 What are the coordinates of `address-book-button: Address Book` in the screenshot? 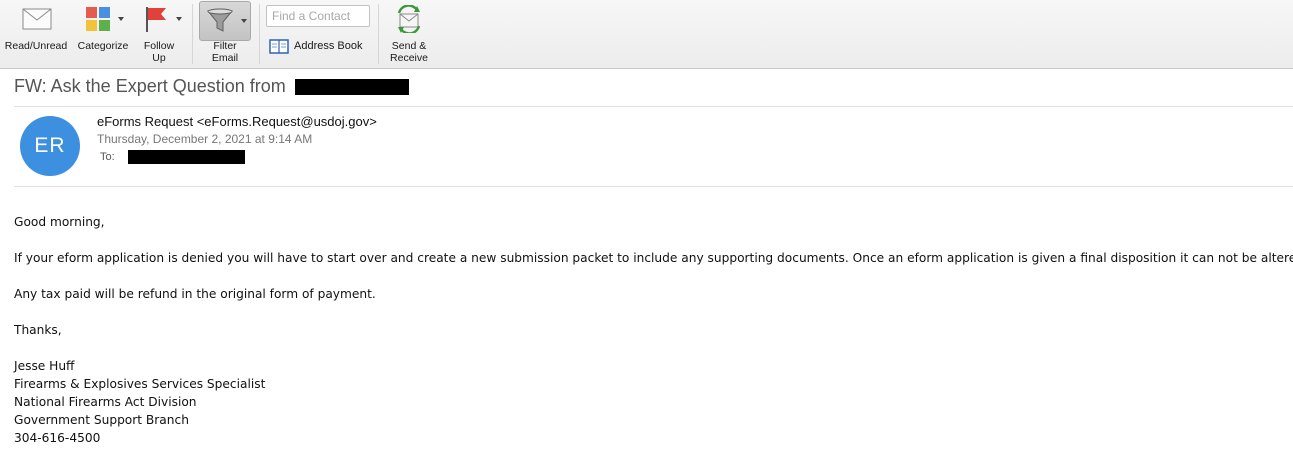 It's located at (315, 46).